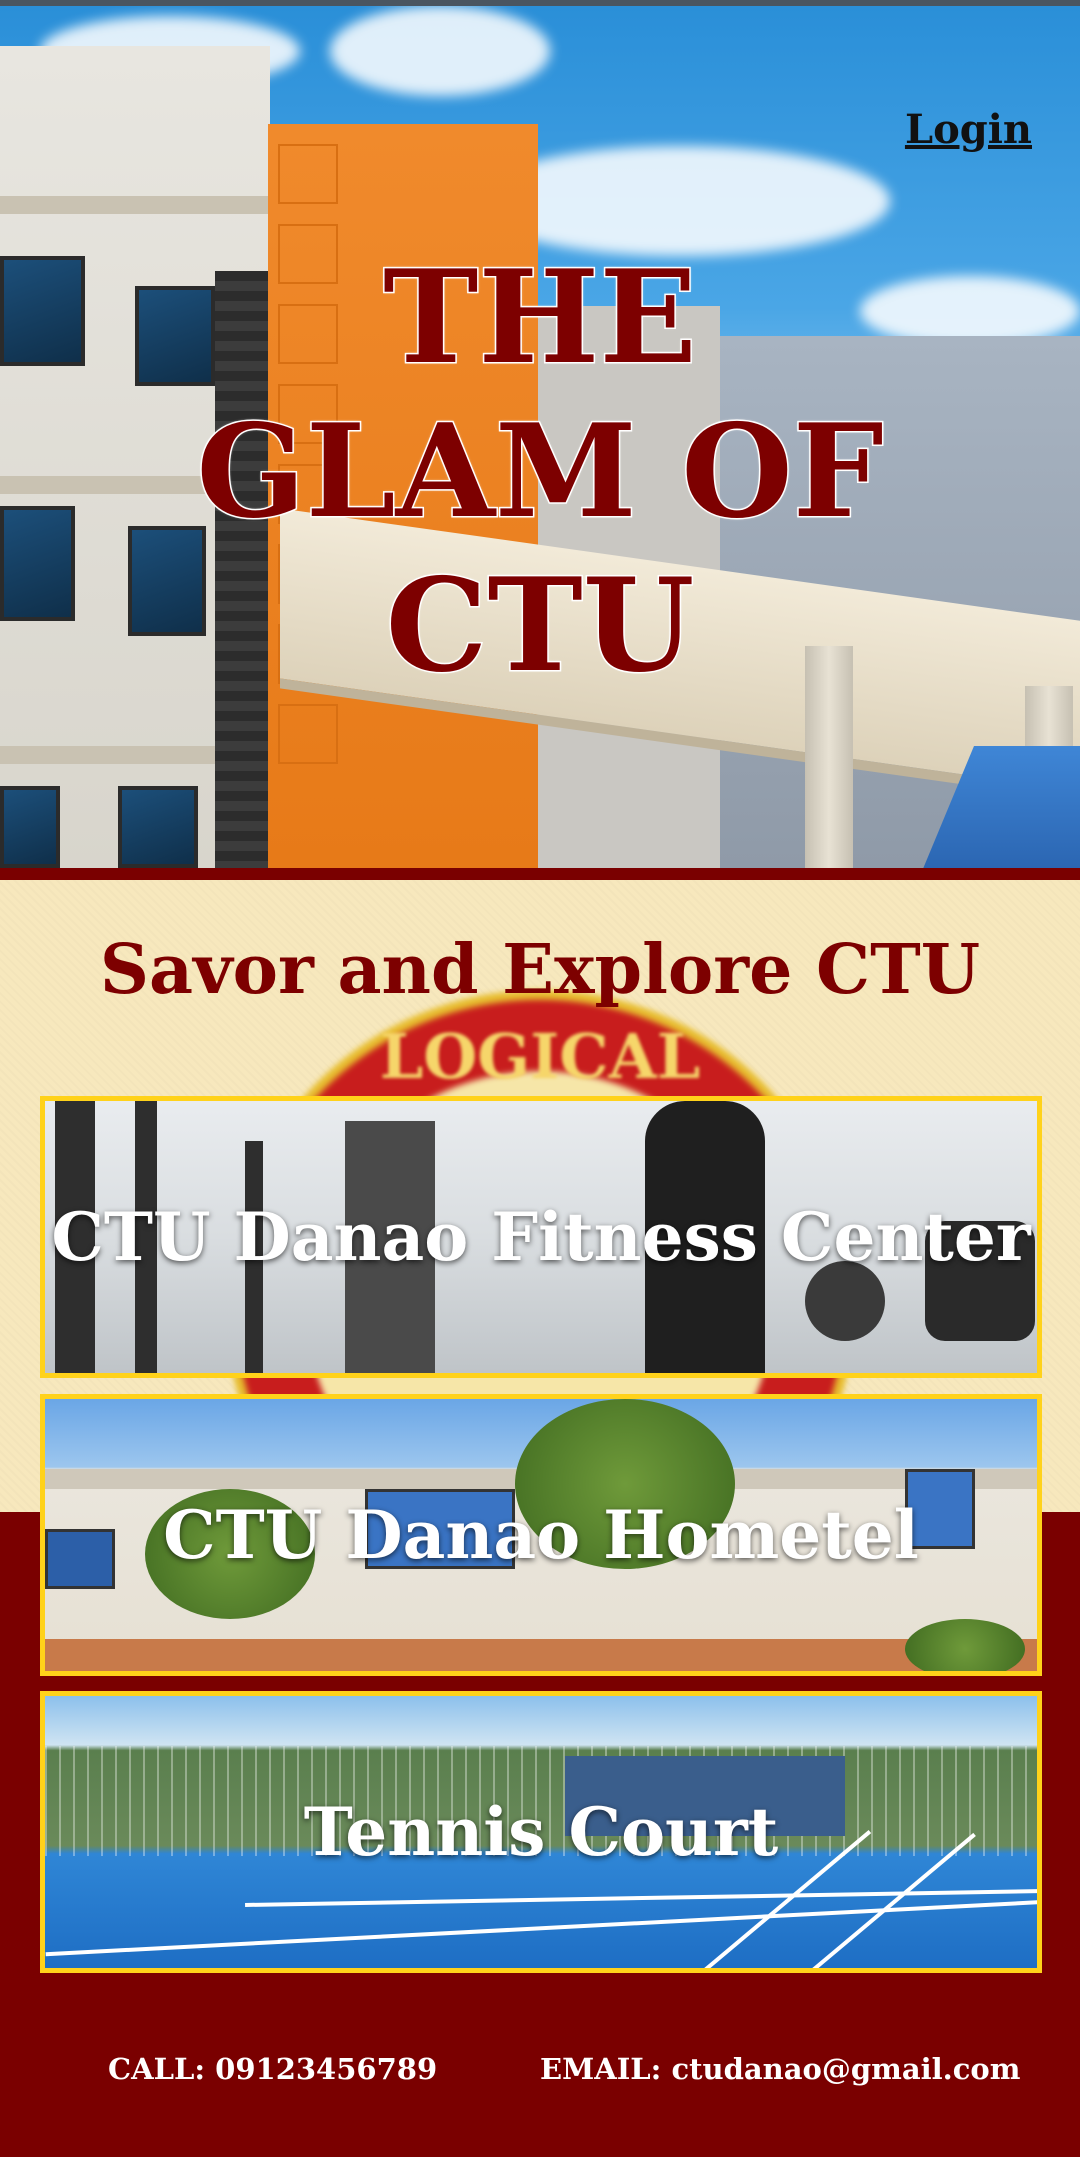 Image resolution: width=1080 pixels, height=2157 pixels. I want to click on card-fitness-center: CTU Danao Fitness Center, so click(541, 1237).